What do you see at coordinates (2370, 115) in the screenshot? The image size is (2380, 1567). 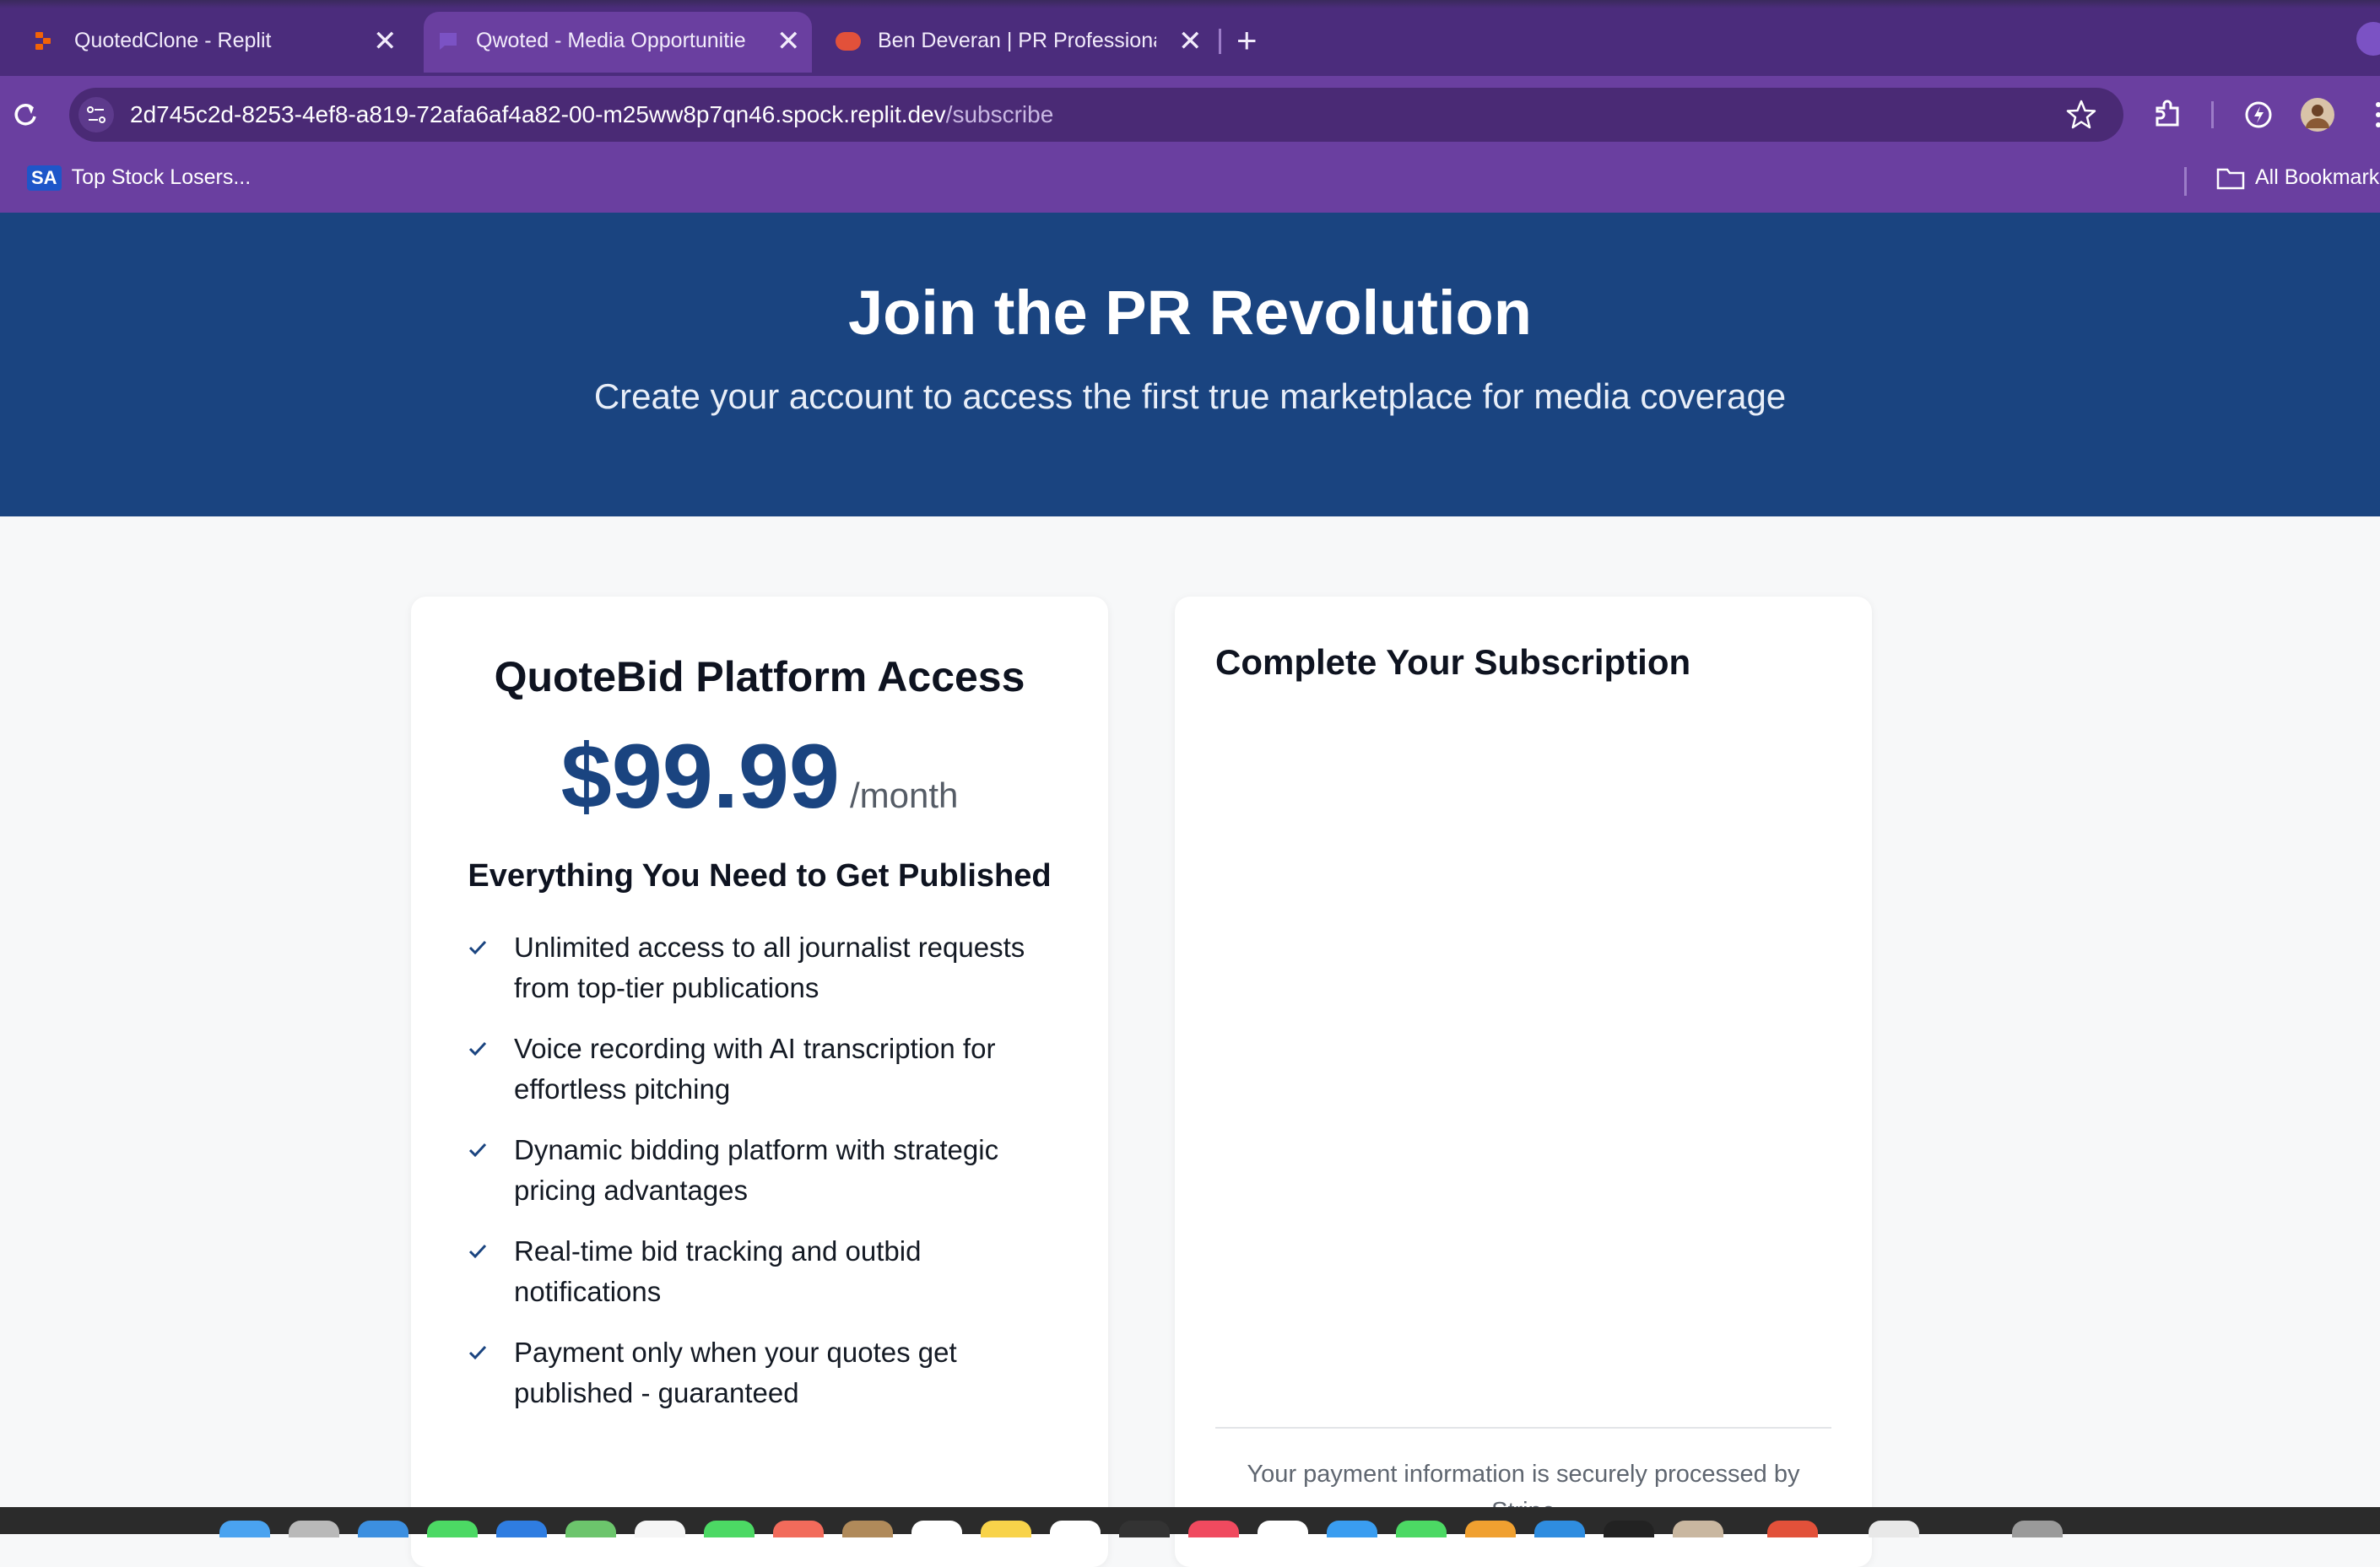 I see `menu-icon` at bounding box center [2370, 115].